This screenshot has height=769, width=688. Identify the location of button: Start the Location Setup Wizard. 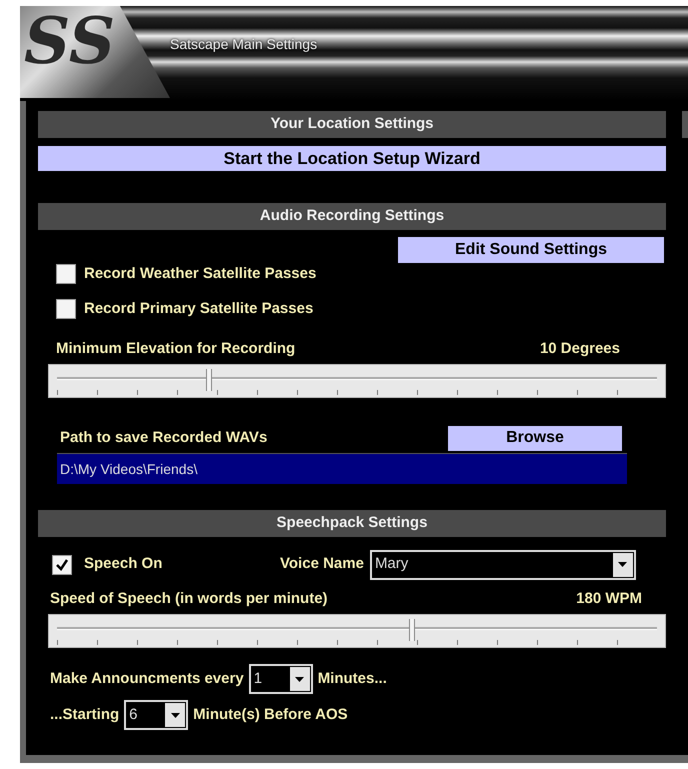
(352, 158).